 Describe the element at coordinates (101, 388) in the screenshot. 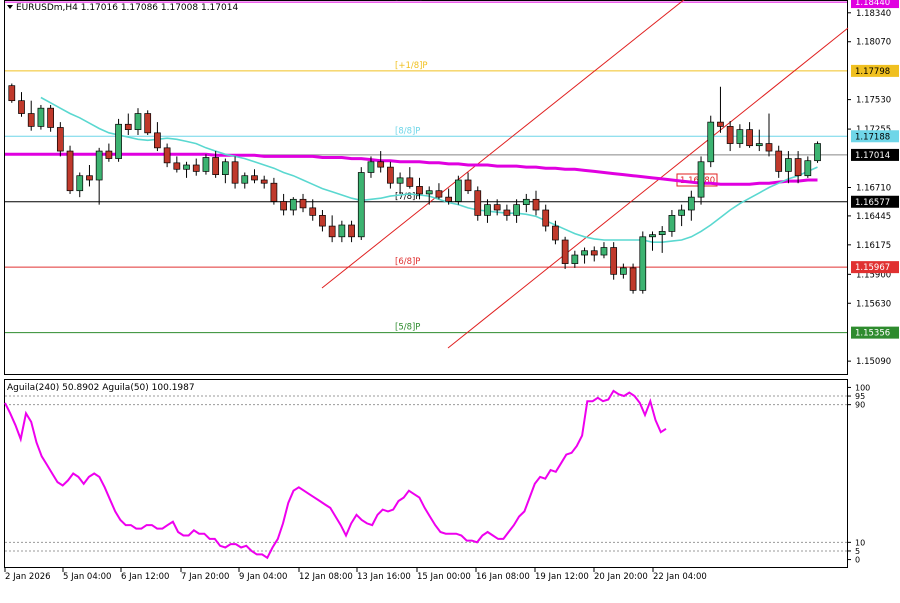

I see `indicator-info: Aguila(240) 50.8902 Aguila(50) 100.1987` at that location.